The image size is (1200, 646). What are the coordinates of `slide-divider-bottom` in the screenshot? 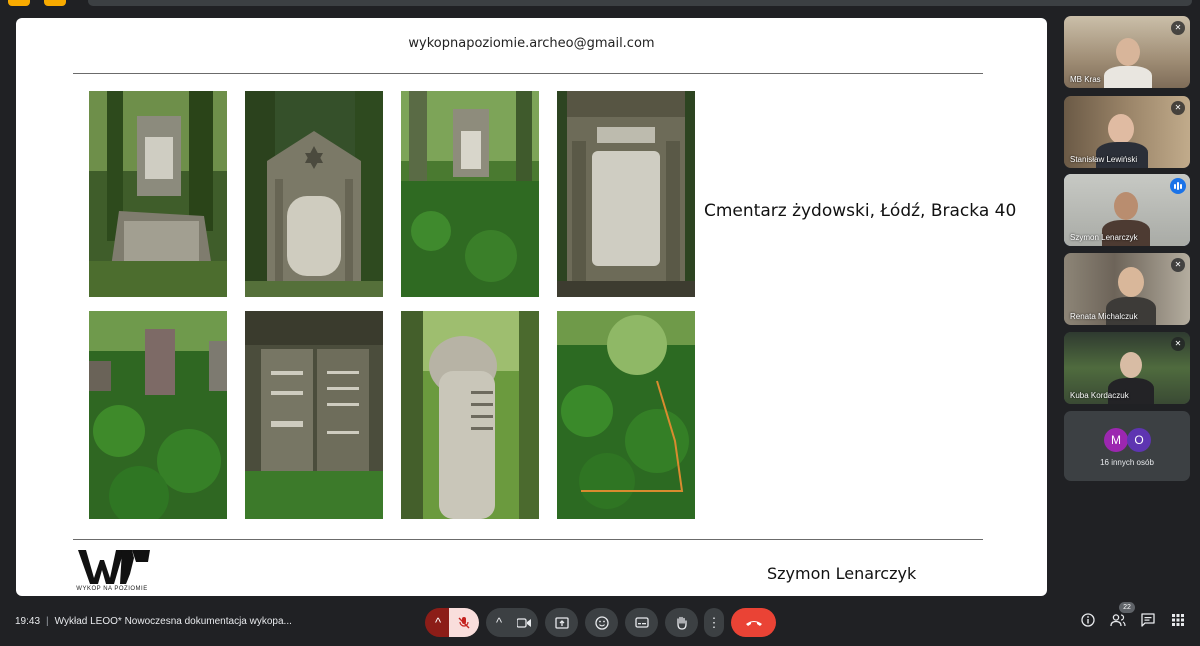 It's located at (528, 539).